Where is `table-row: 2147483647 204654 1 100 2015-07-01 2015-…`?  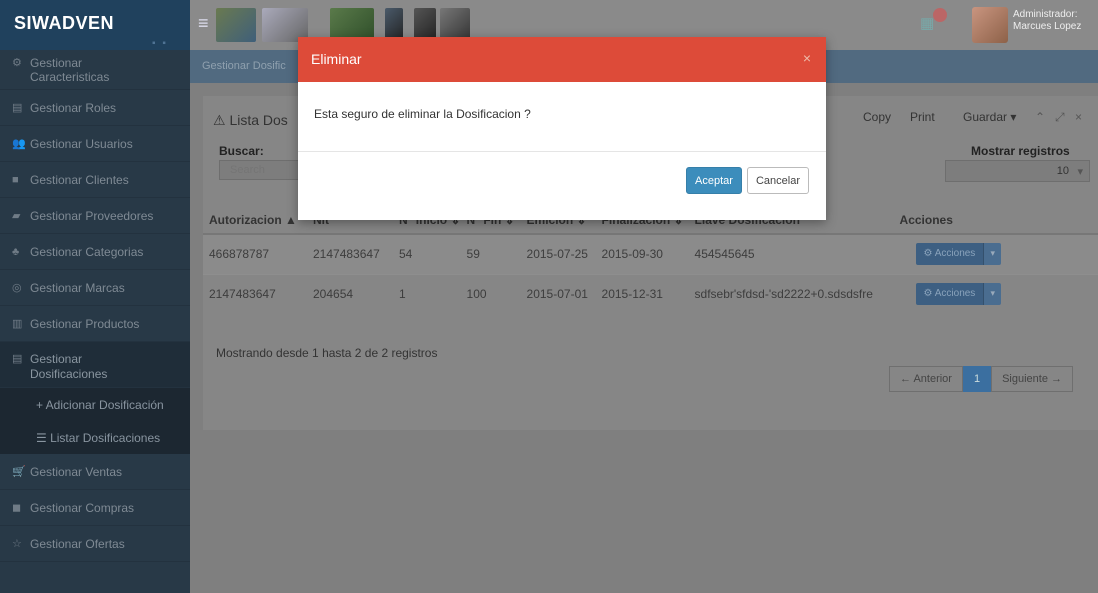
table-row: 2147483647 204654 1 100 2015-07-01 2015-… is located at coordinates (650, 293).